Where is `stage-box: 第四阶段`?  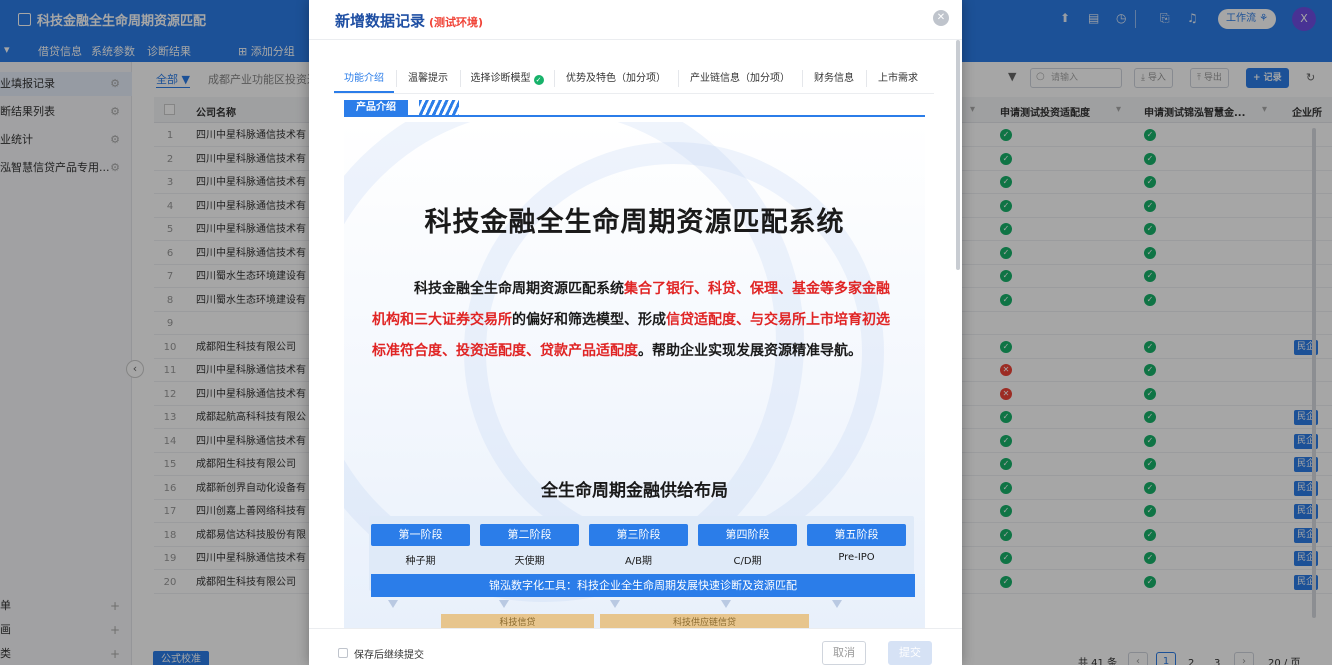 stage-box: 第四阶段 is located at coordinates (747, 535).